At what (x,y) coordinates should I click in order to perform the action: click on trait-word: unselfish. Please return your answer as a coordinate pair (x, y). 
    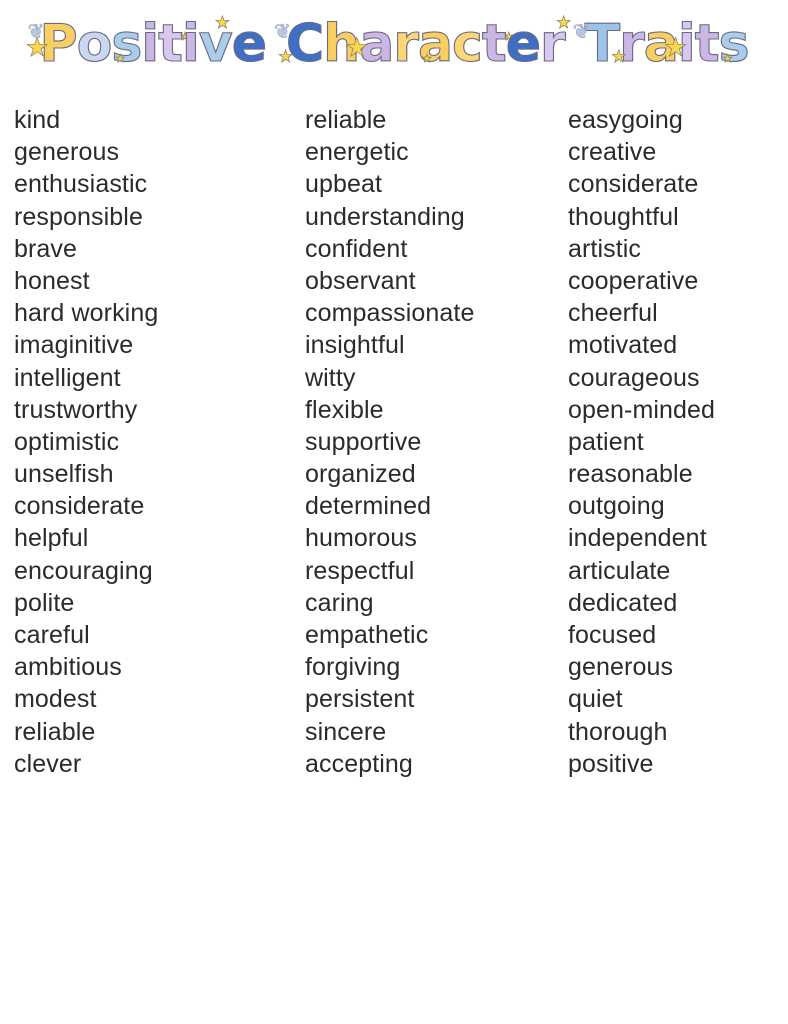
    Looking at the image, I should click on (64, 474).